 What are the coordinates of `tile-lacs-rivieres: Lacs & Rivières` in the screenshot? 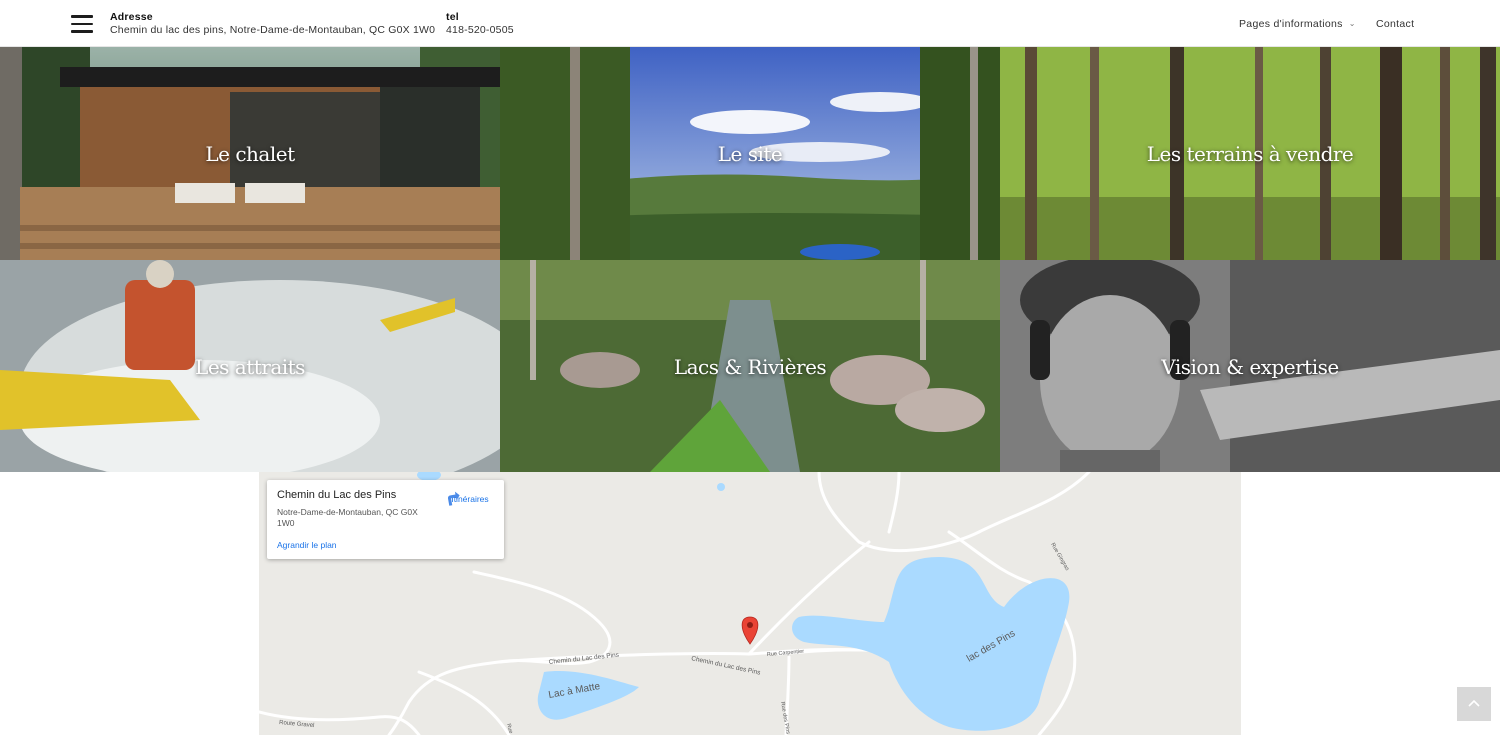 It's located at (750, 366).